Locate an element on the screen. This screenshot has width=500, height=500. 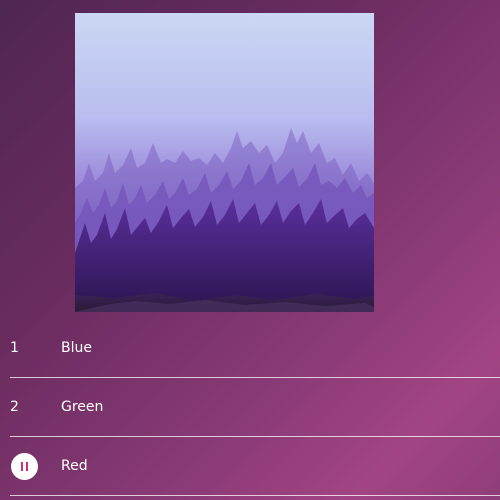
pause-icon is located at coordinates (22, 466).